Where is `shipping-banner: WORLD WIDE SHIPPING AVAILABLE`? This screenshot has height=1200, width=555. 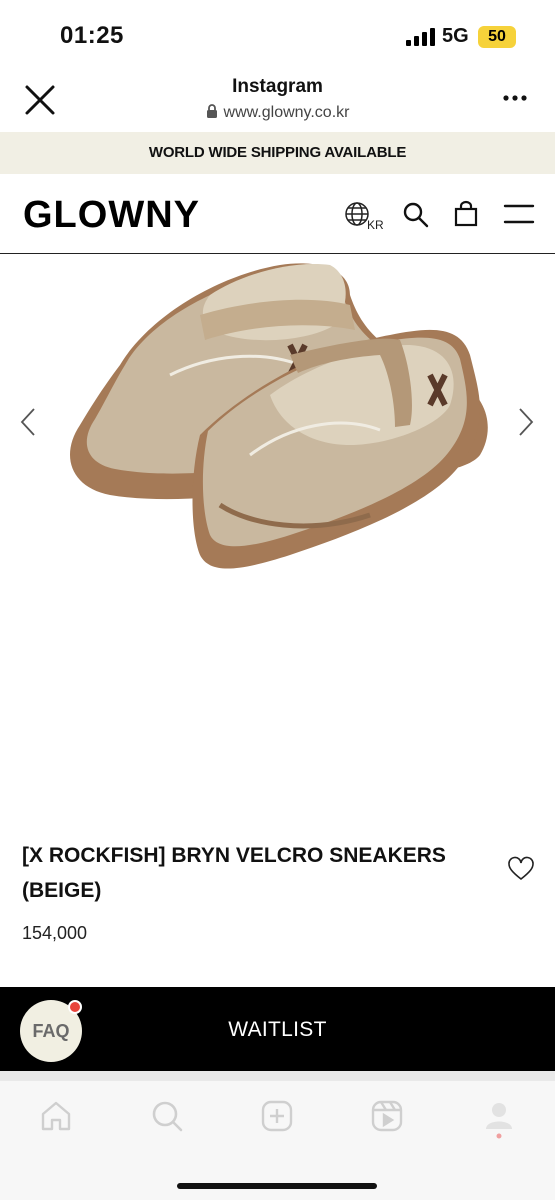 shipping-banner: WORLD WIDE SHIPPING AVAILABLE is located at coordinates (277, 153).